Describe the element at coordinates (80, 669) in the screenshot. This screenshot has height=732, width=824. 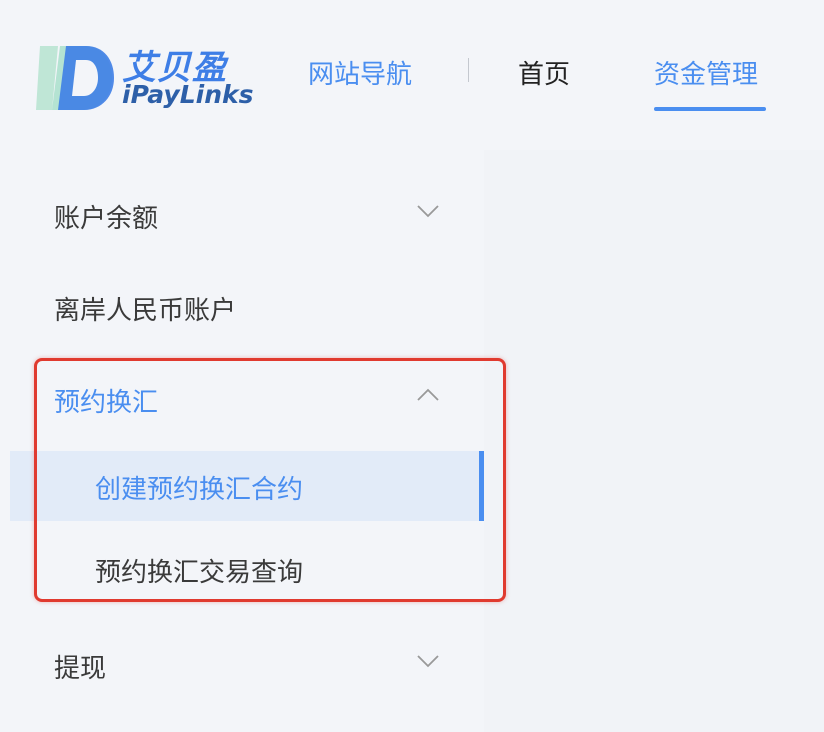
I see `sidebar-item-label: 提现` at that location.